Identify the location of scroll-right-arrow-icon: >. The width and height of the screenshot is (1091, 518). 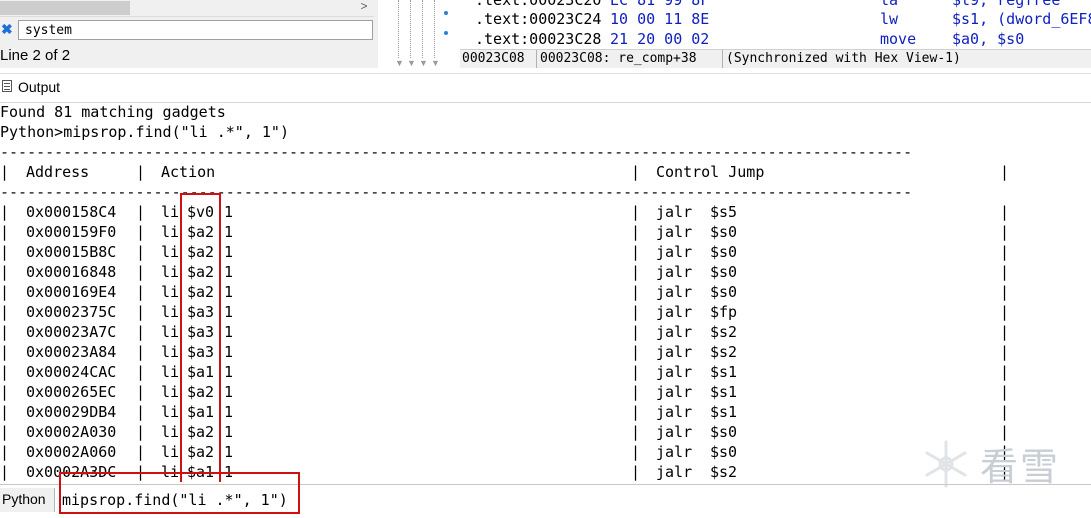
(364, 7).